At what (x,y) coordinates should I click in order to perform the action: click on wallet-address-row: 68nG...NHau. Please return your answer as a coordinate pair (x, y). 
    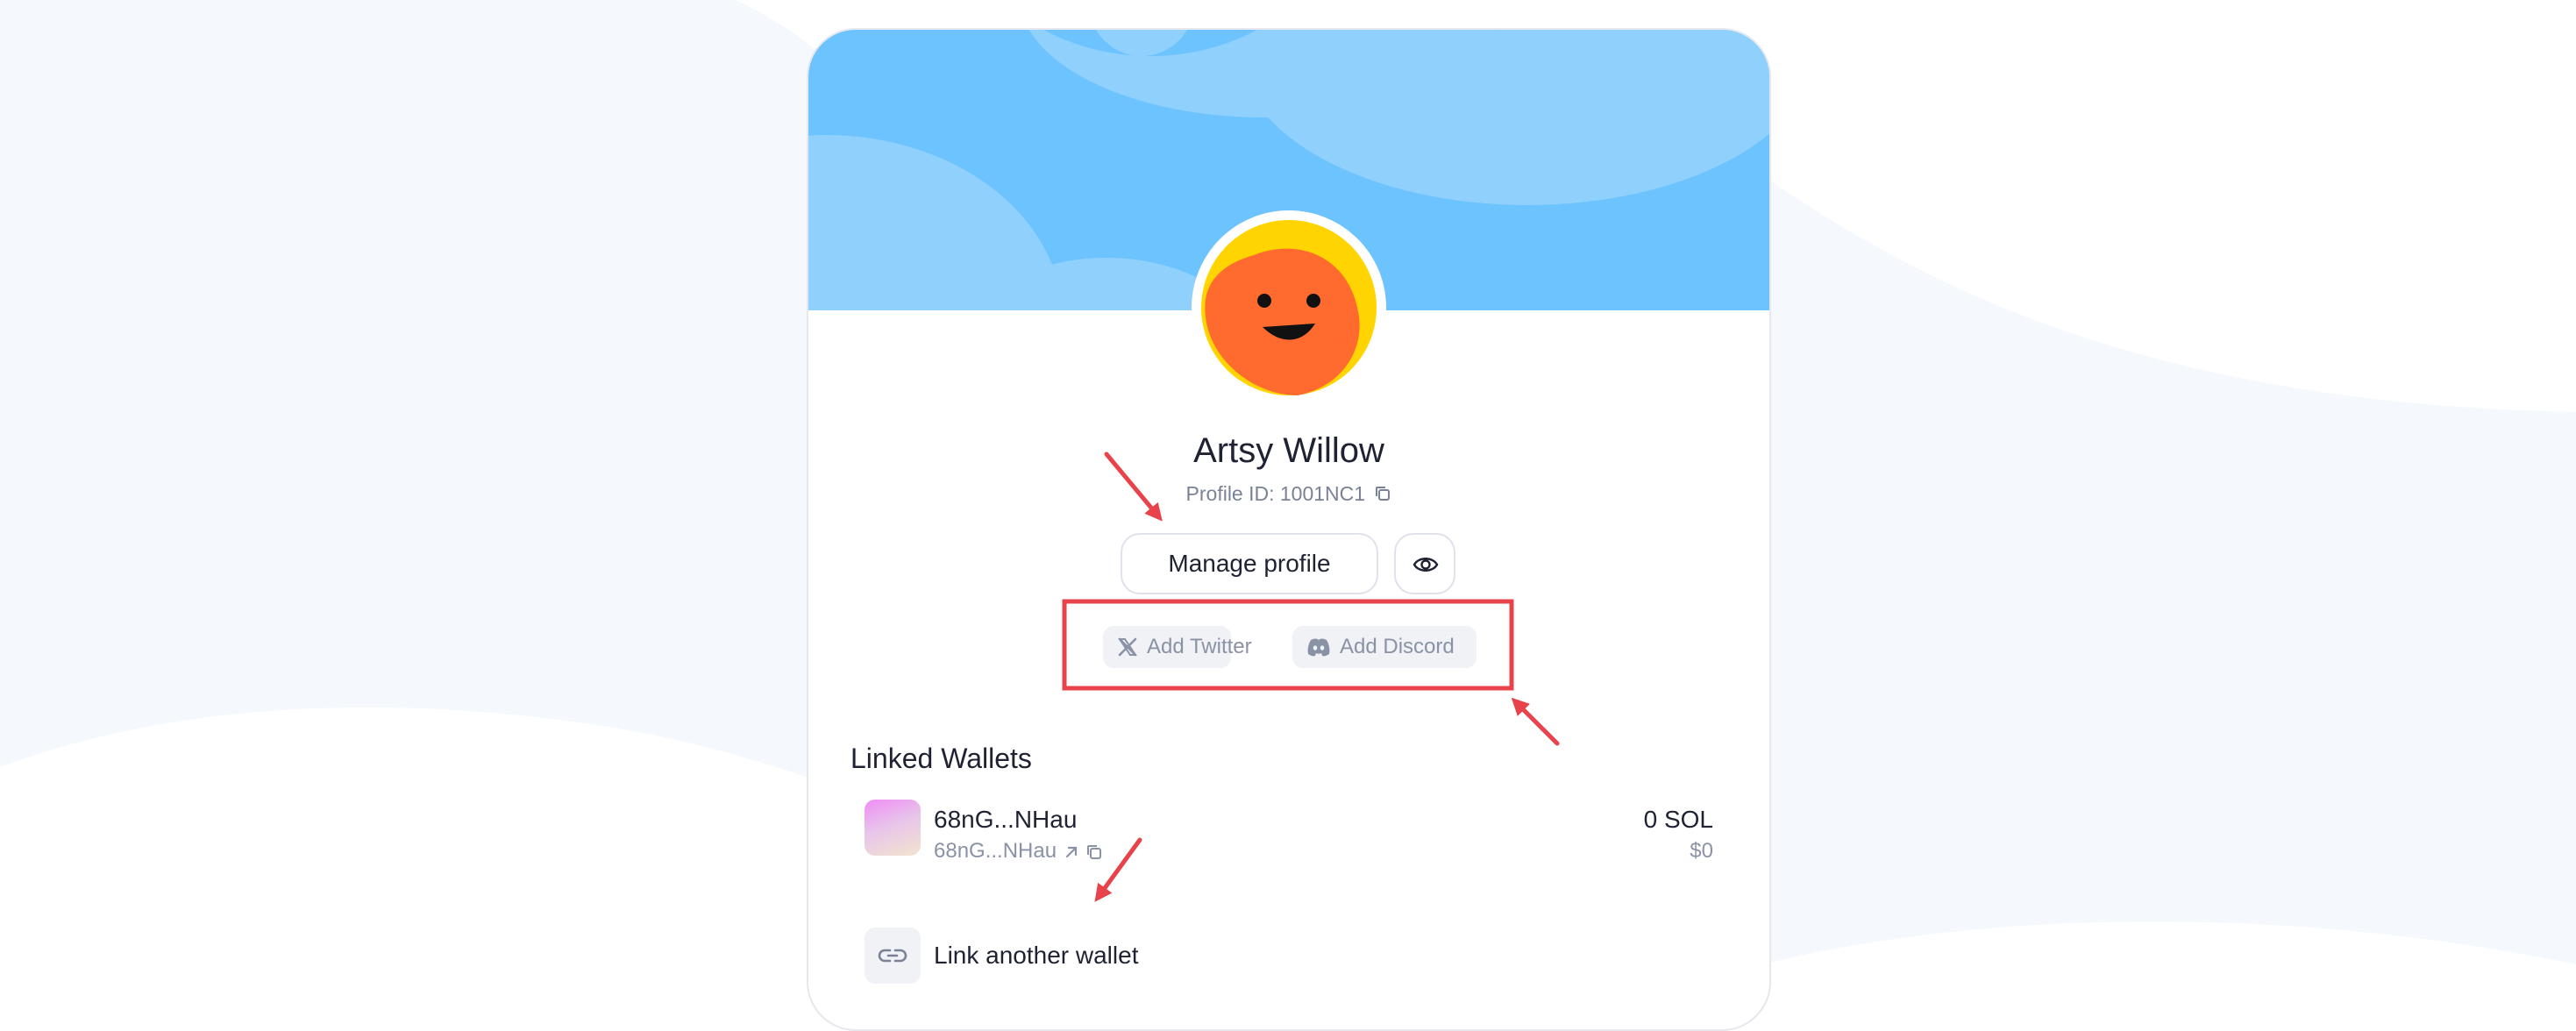
    Looking at the image, I should click on (1018, 851).